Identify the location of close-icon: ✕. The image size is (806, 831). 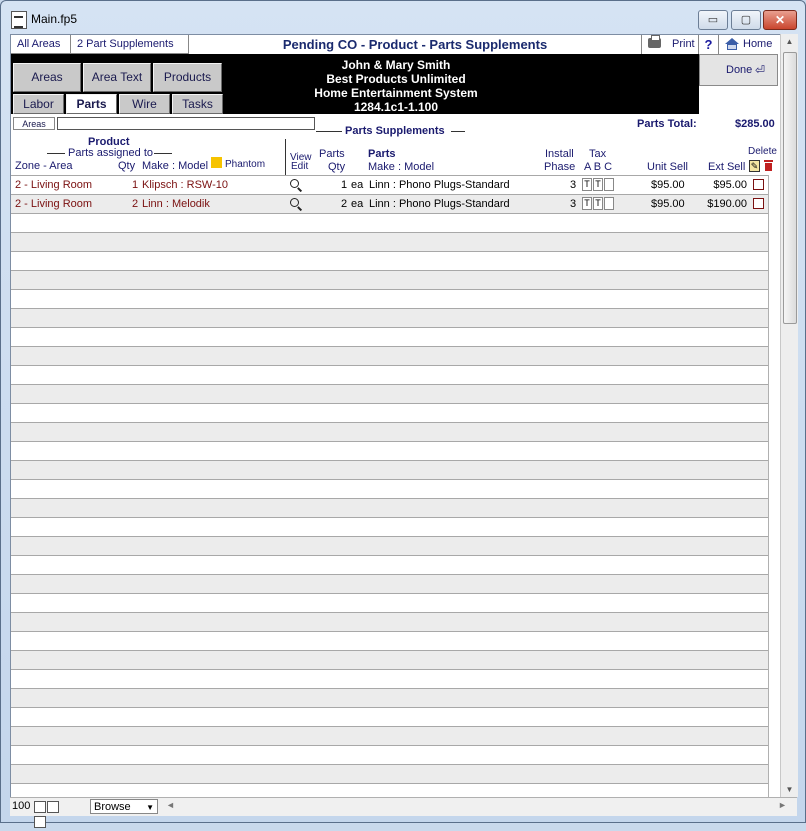
(780, 20).